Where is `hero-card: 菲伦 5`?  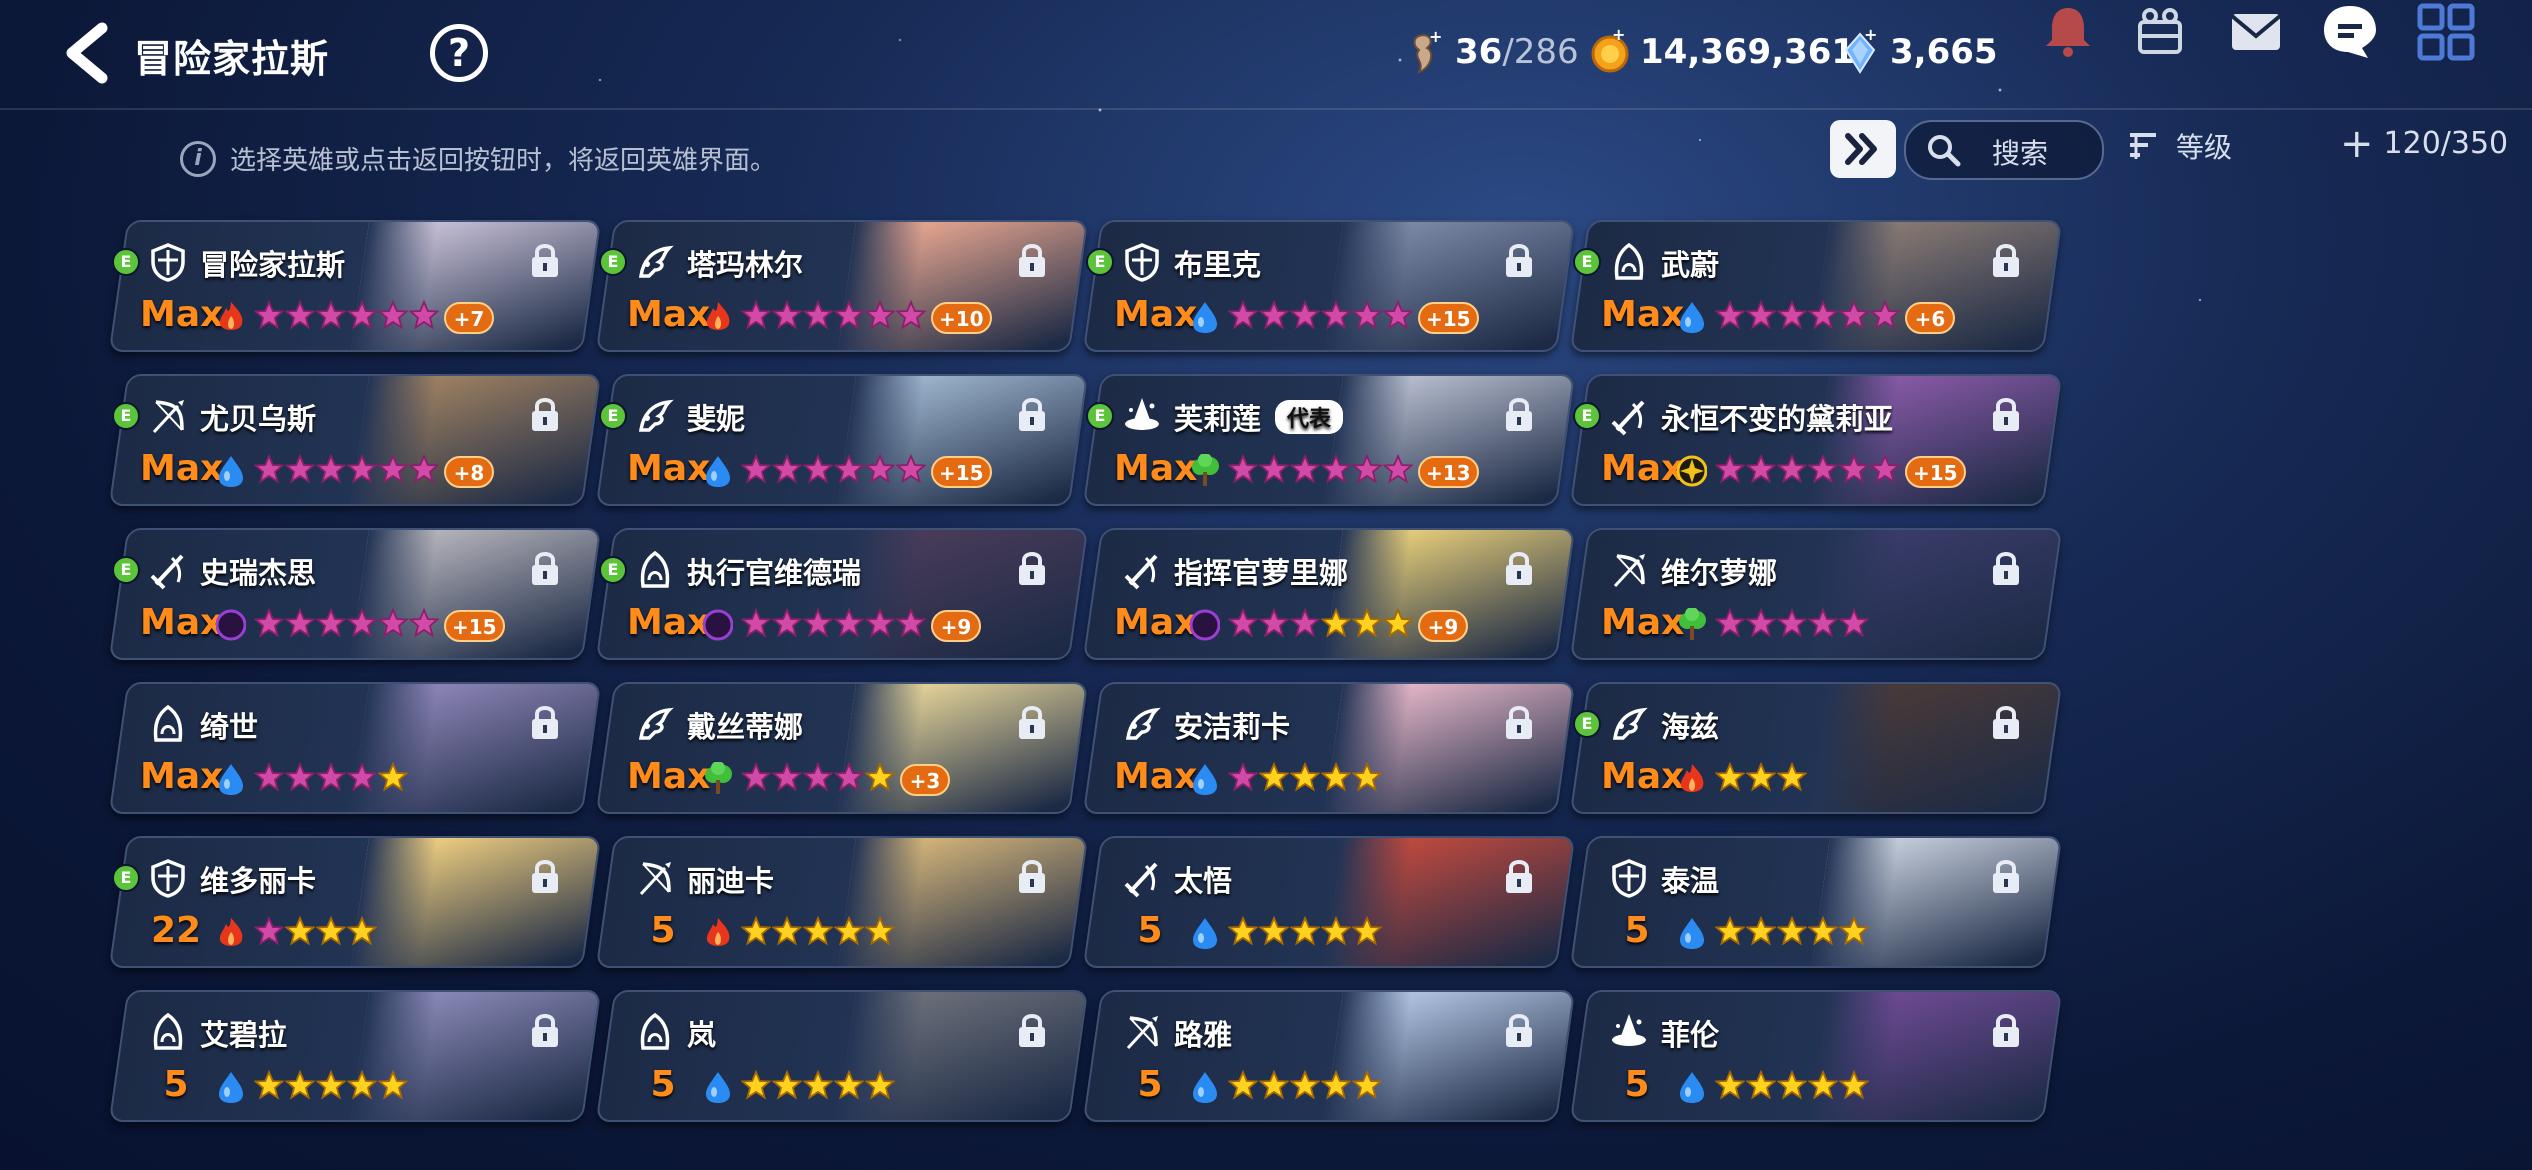
hero-card: 菲伦 5 is located at coordinates (1816, 1056).